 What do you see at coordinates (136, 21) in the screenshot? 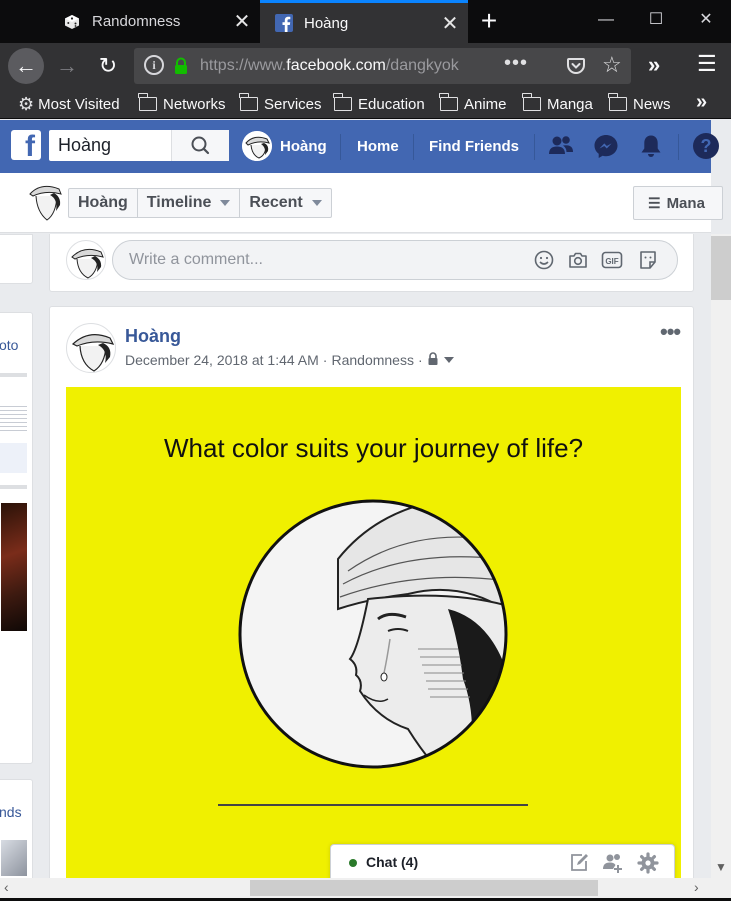
I see `tab-title: Randomness` at bounding box center [136, 21].